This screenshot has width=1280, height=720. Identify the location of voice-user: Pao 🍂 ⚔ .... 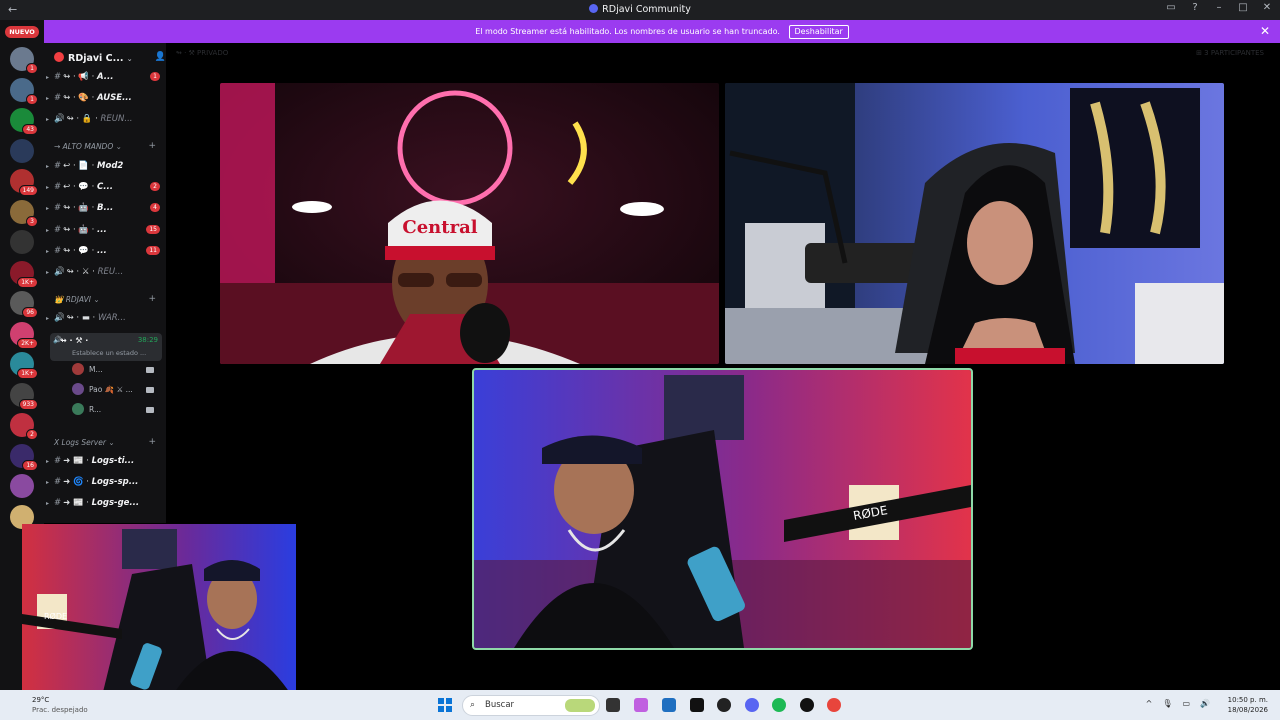
(117, 390).